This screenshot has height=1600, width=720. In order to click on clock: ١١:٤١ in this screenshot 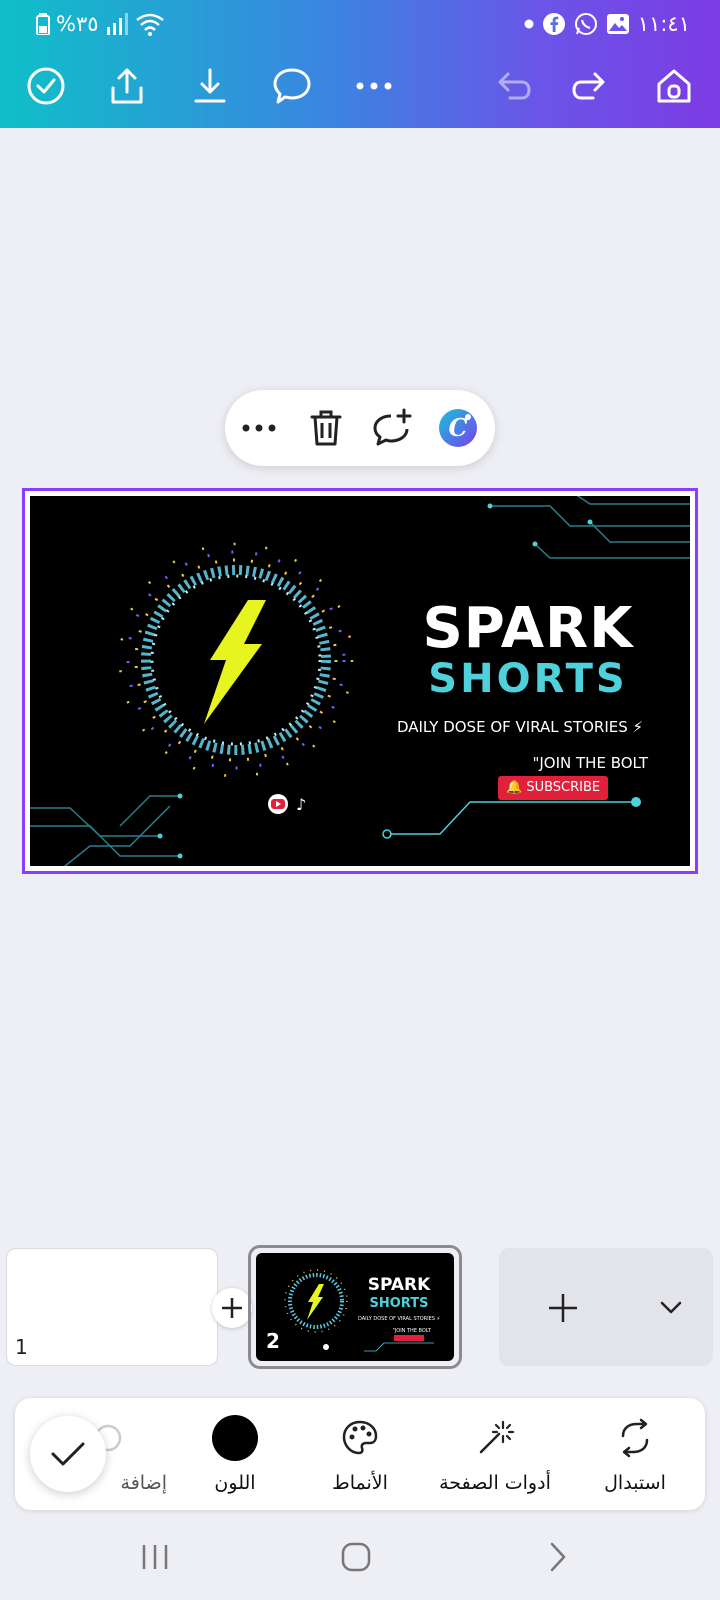, I will do `click(663, 24)`.